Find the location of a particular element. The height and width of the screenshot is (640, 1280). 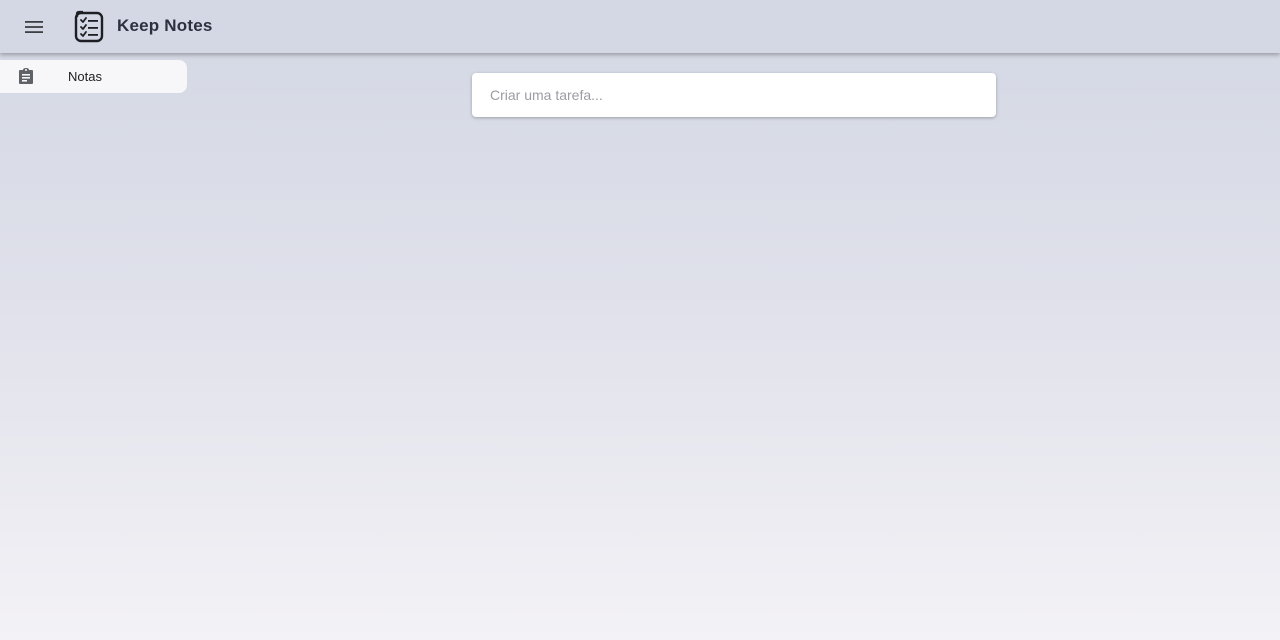

clipboard-icon is located at coordinates (26, 76).